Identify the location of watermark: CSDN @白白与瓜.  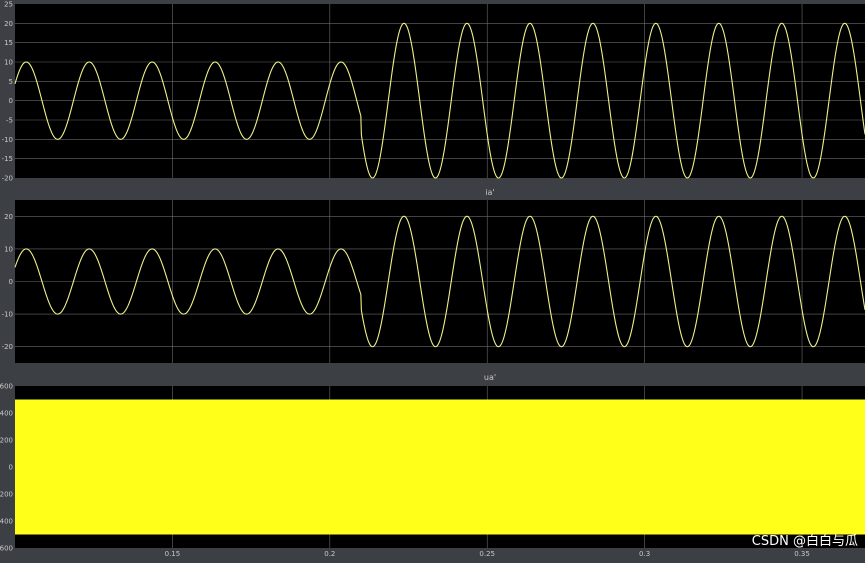
(805, 541).